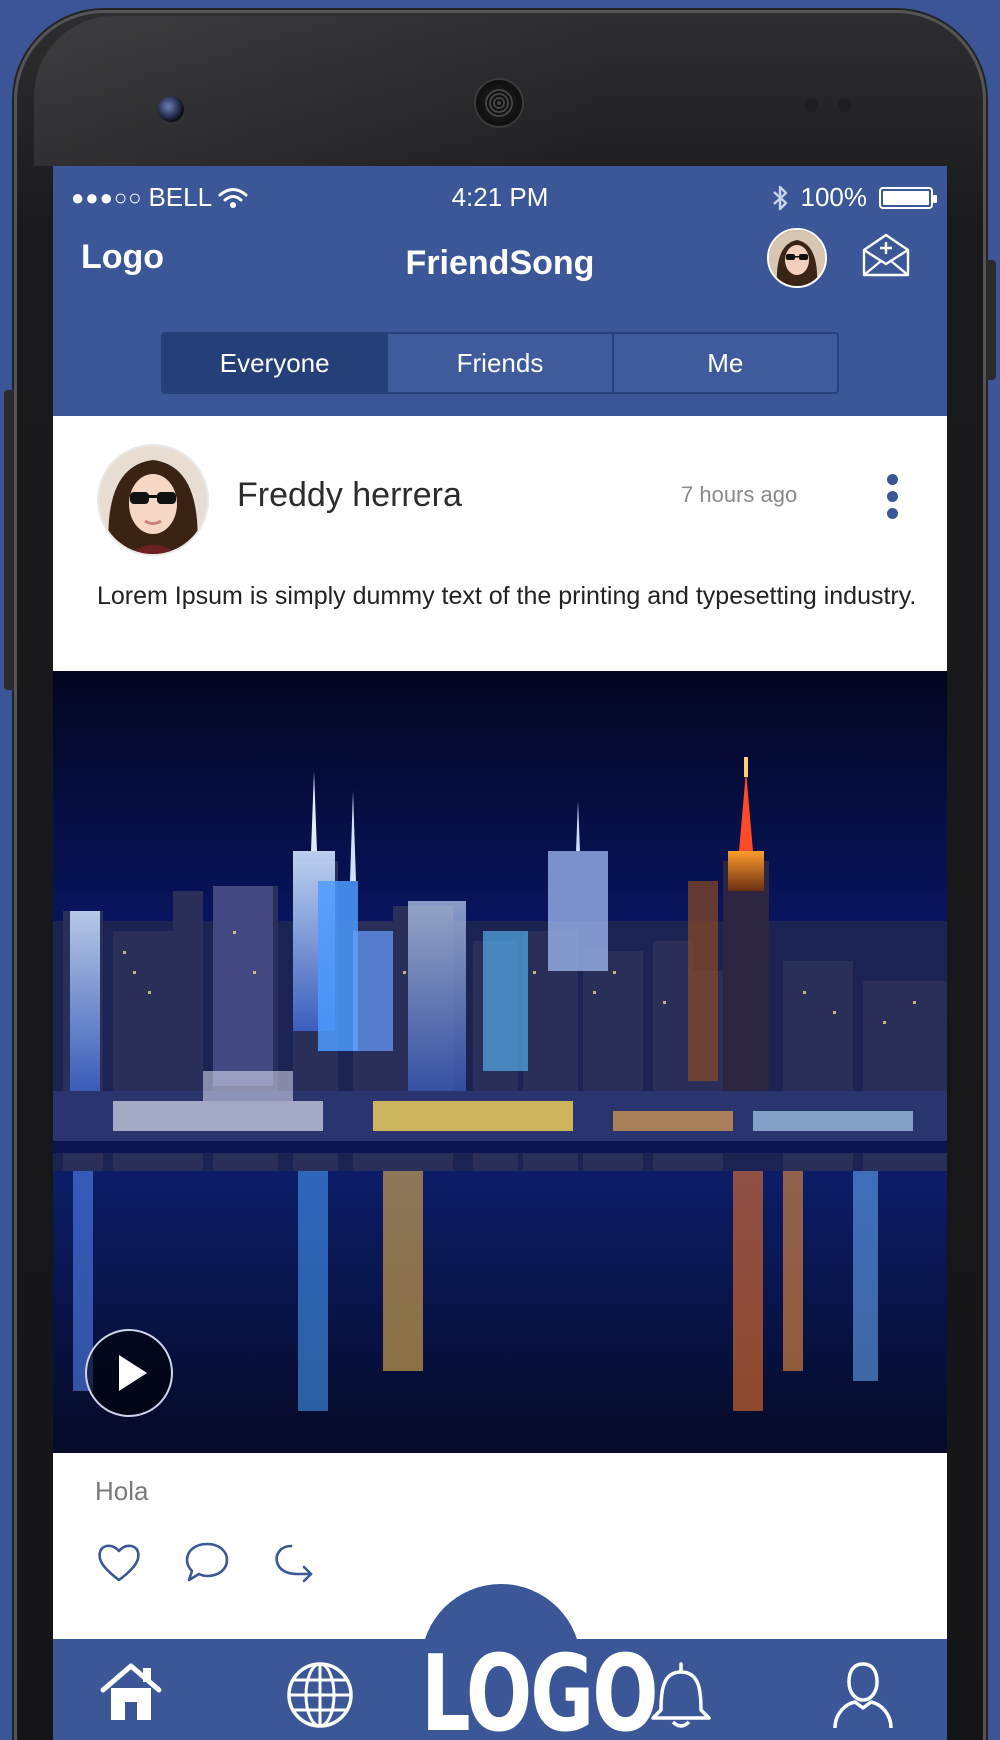 Image resolution: width=1000 pixels, height=1740 pixels. I want to click on status-right: 100%, so click(854, 197).